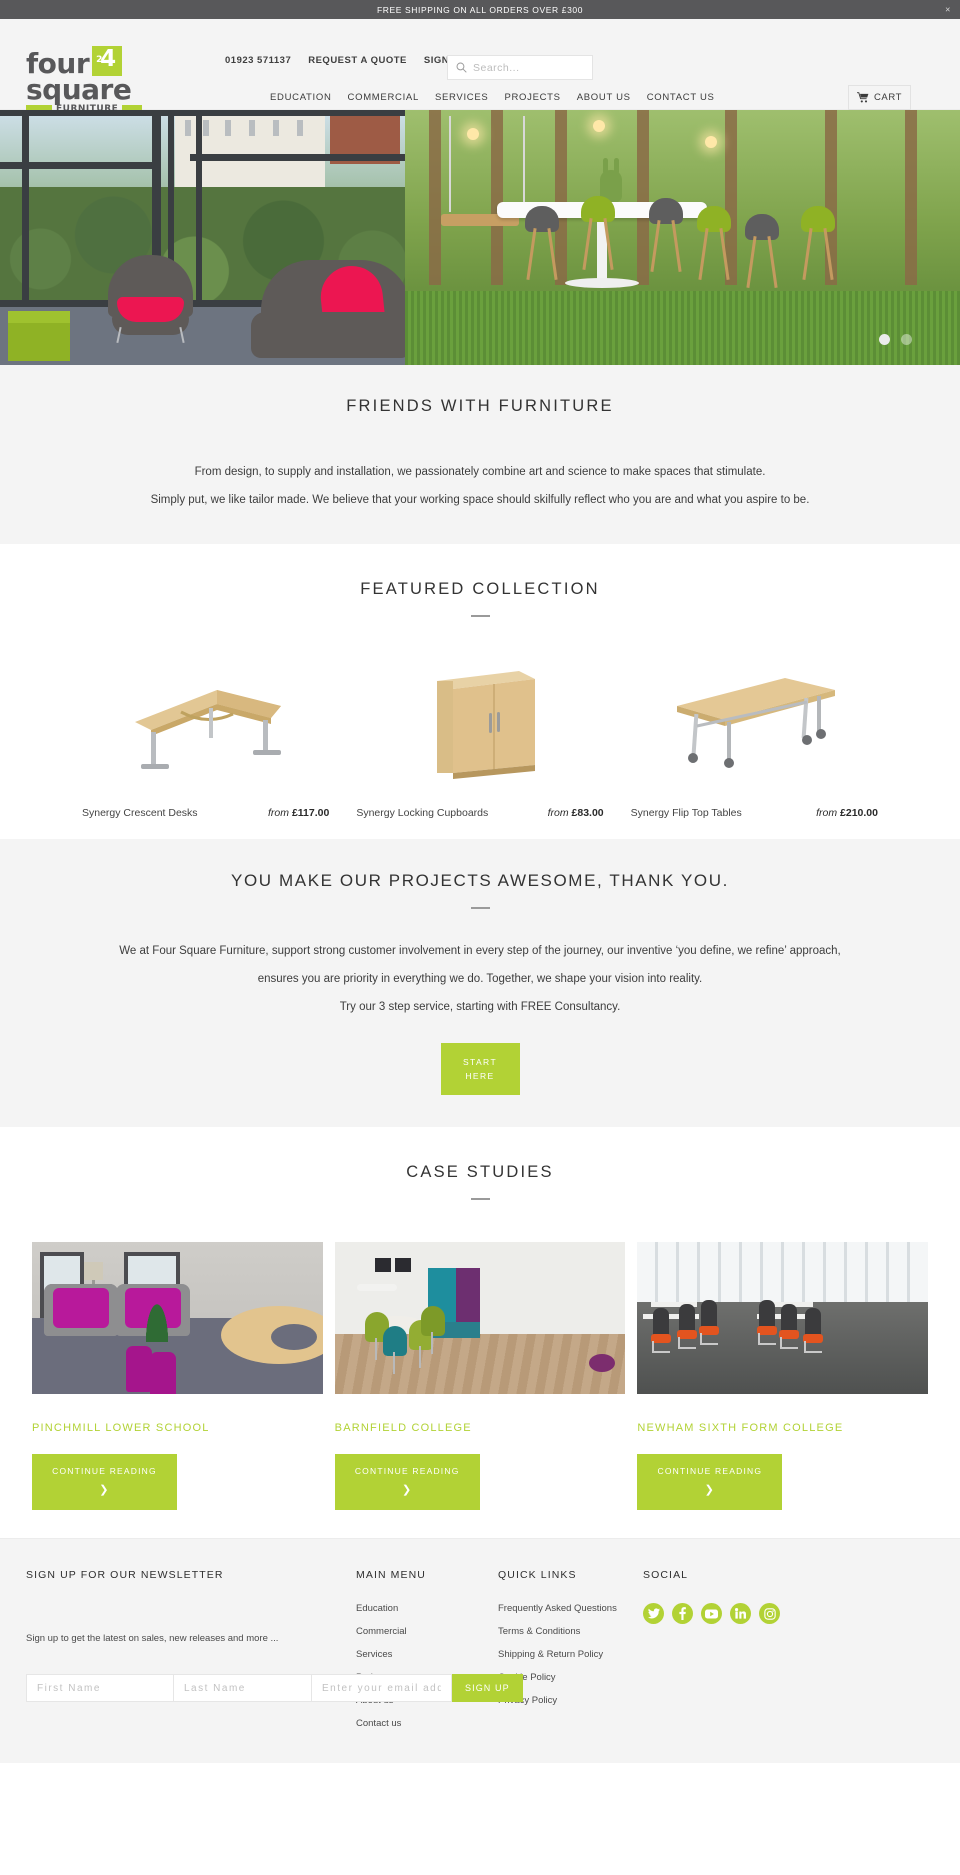  What do you see at coordinates (528, 67) in the screenshot?
I see `search-input` at bounding box center [528, 67].